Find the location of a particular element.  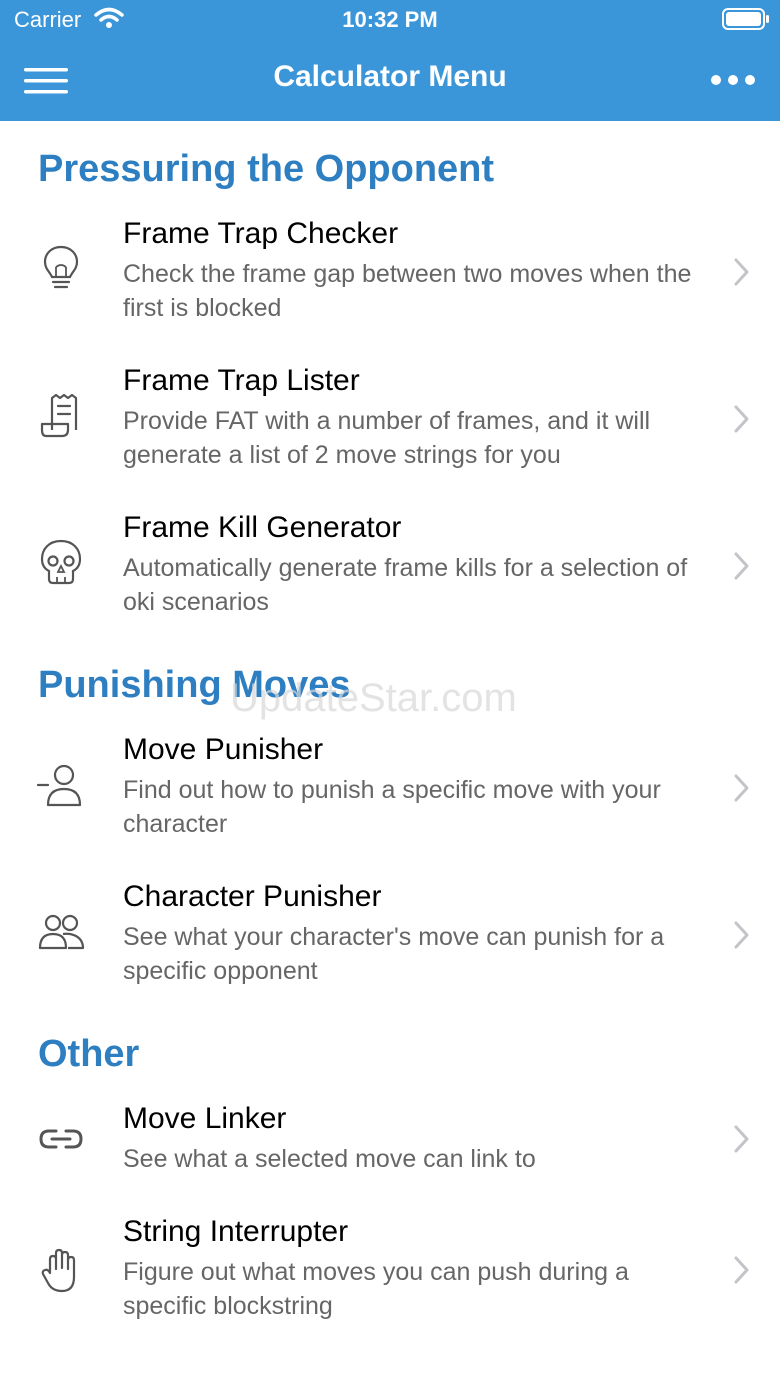

section-title-pressuring: Pressuring the Opponent is located at coordinates (266, 169).